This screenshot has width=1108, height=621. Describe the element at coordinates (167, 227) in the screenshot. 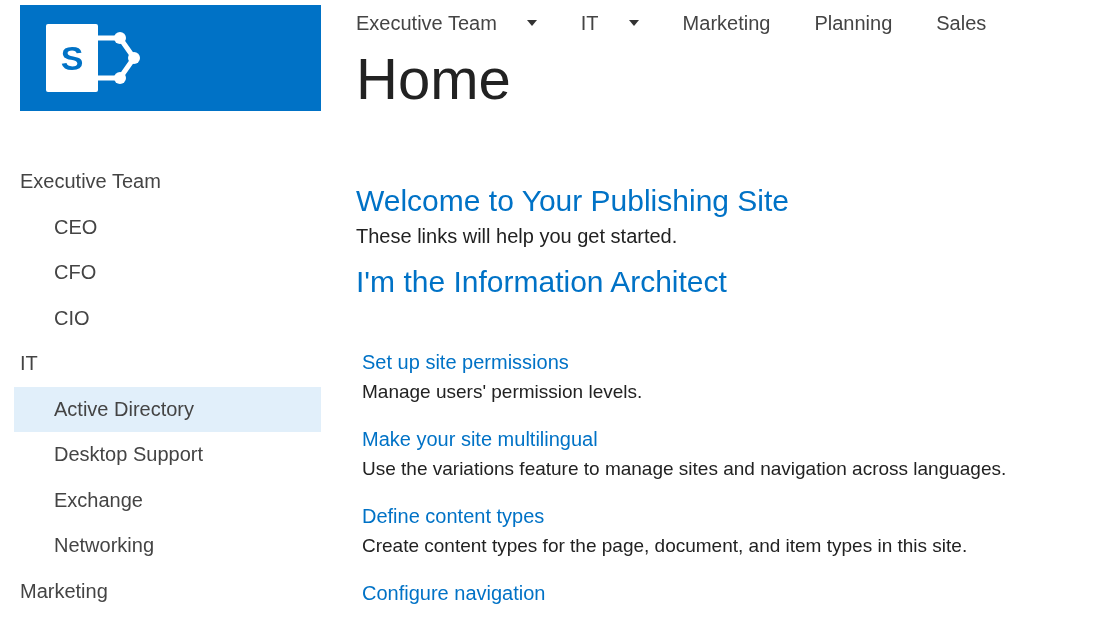

I see `quick-launch-item: CEO` at that location.